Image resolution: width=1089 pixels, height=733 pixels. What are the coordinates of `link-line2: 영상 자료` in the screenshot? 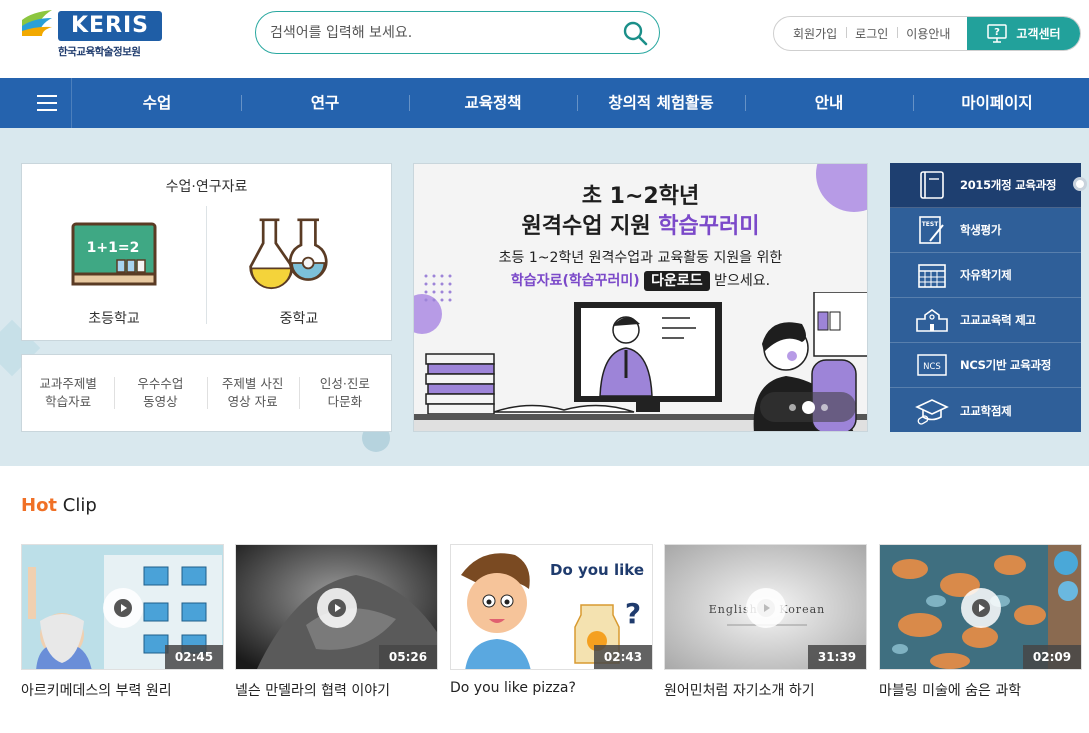 It's located at (252, 401).